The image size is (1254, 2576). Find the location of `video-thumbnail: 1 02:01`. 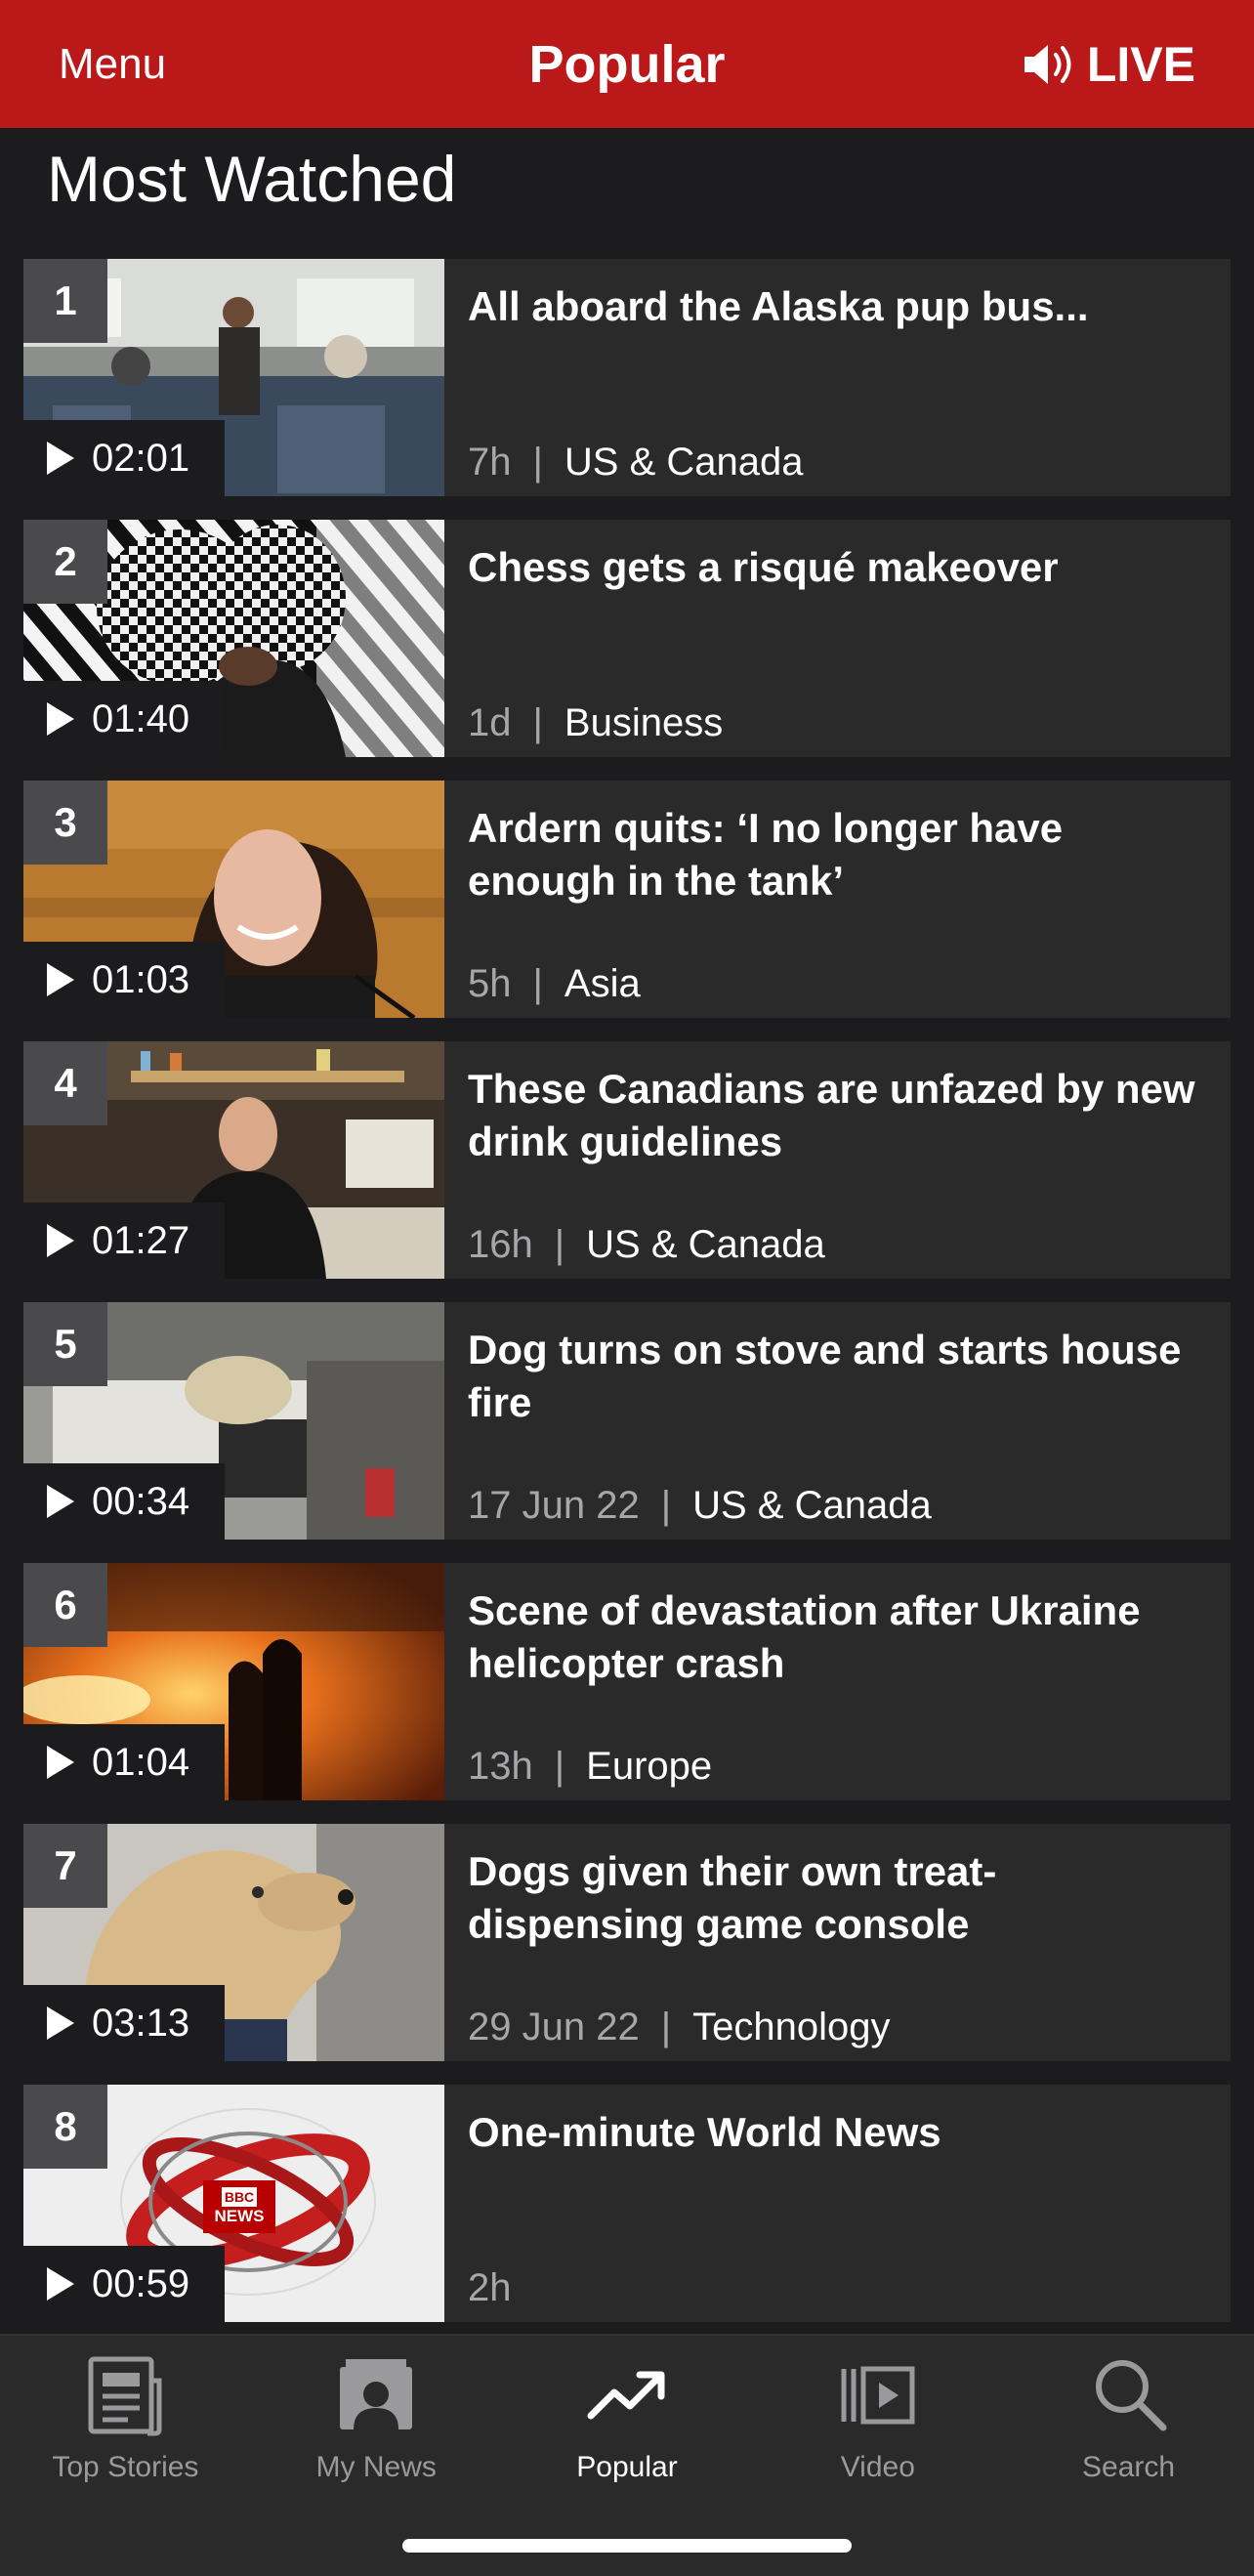

video-thumbnail: 1 02:01 is located at coordinates (234, 377).